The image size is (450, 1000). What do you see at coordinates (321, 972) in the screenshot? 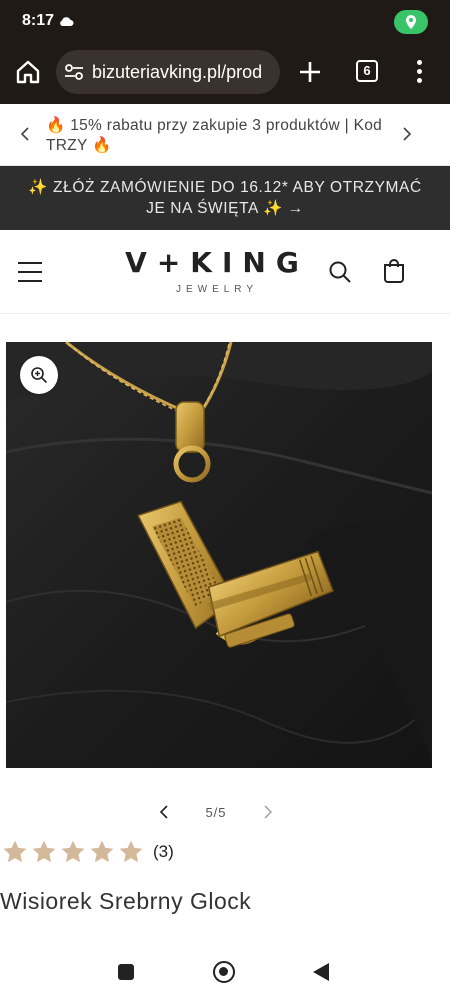
I see `back-button` at bounding box center [321, 972].